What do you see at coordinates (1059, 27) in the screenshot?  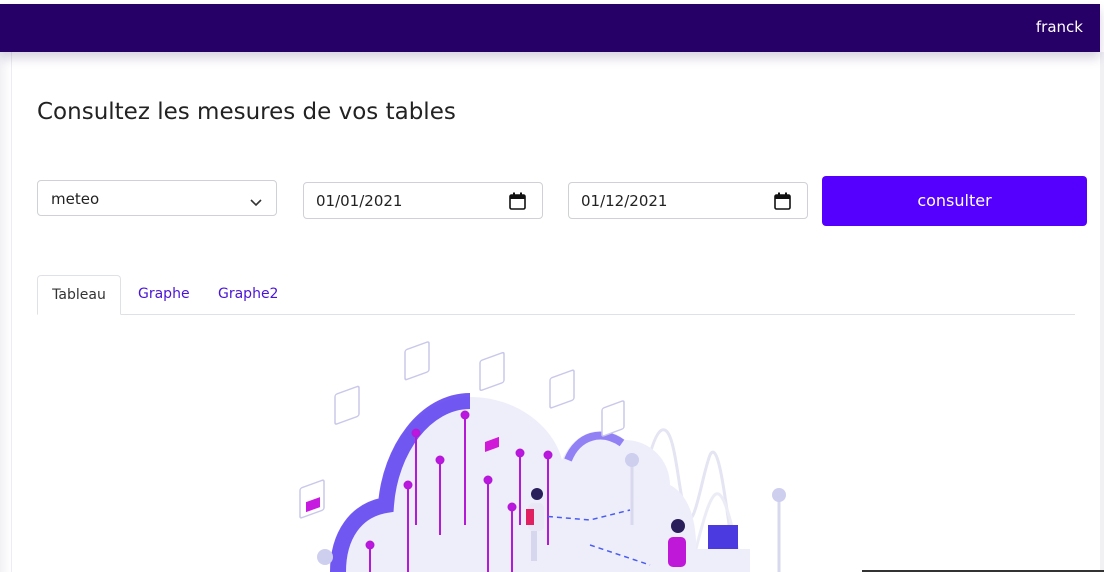 I see `user-menu: franck` at bounding box center [1059, 27].